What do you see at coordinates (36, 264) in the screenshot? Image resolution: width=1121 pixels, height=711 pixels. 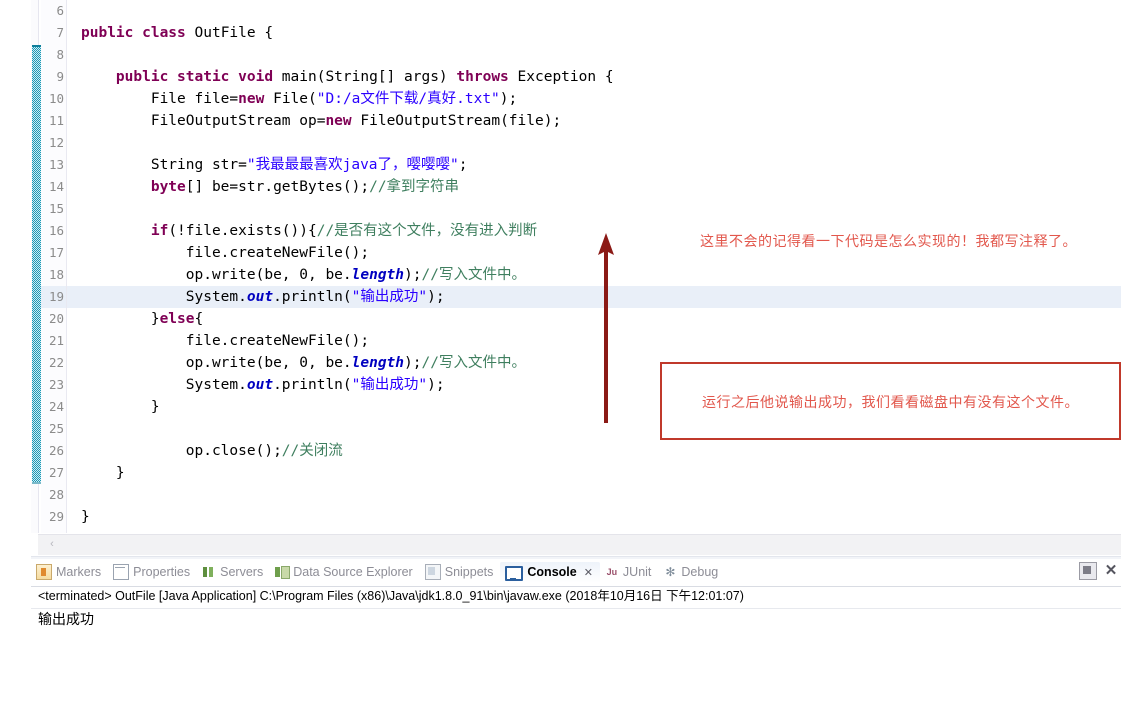 I see `annotation-ruler-bar` at bounding box center [36, 264].